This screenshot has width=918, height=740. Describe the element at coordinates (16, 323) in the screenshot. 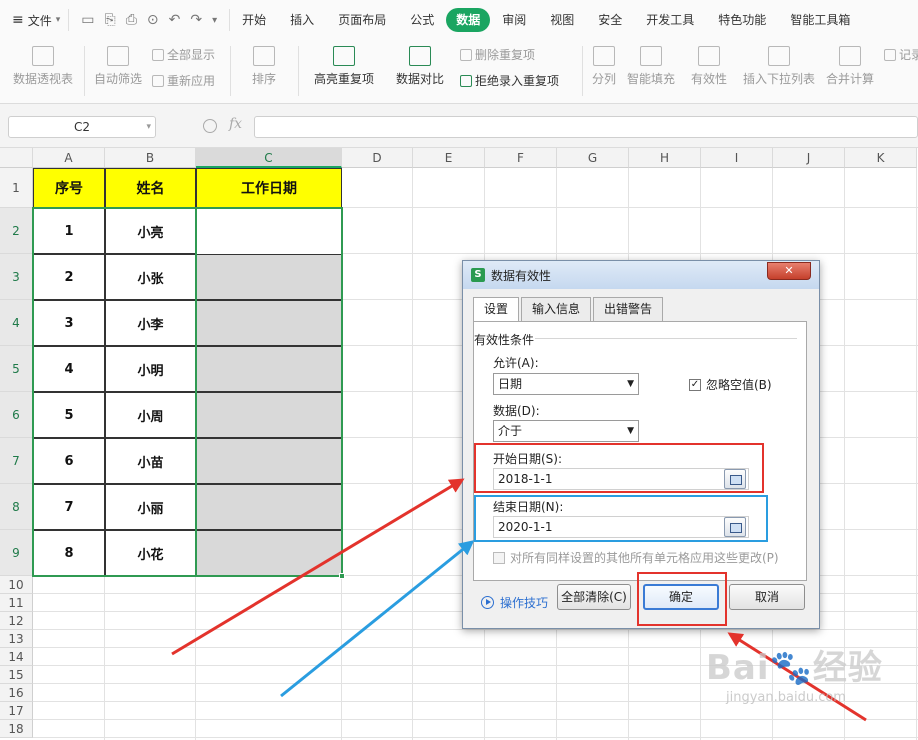

I see `row-header-4: 4` at that location.